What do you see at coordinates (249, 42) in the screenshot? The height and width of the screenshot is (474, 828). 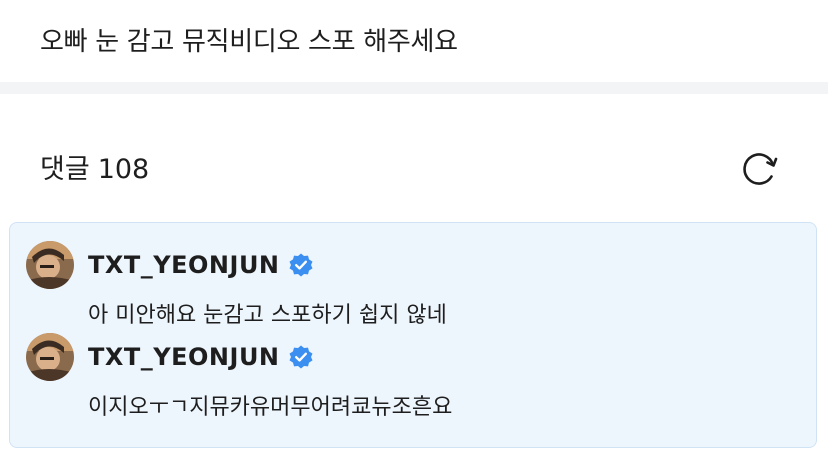 I see `post-text: 오빠 눈 감고 뮤직비디오 스포 해주세요` at bounding box center [249, 42].